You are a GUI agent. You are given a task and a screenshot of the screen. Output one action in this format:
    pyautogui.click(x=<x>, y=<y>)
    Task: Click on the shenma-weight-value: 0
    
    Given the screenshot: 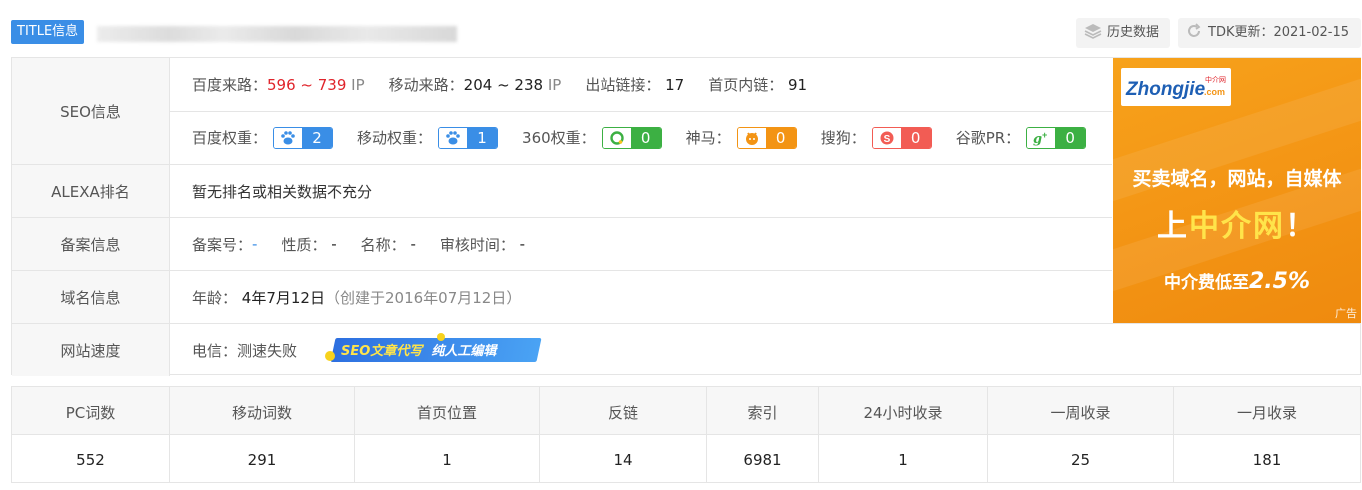 What is the action you would take?
    pyautogui.click(x=780, y=137)
    